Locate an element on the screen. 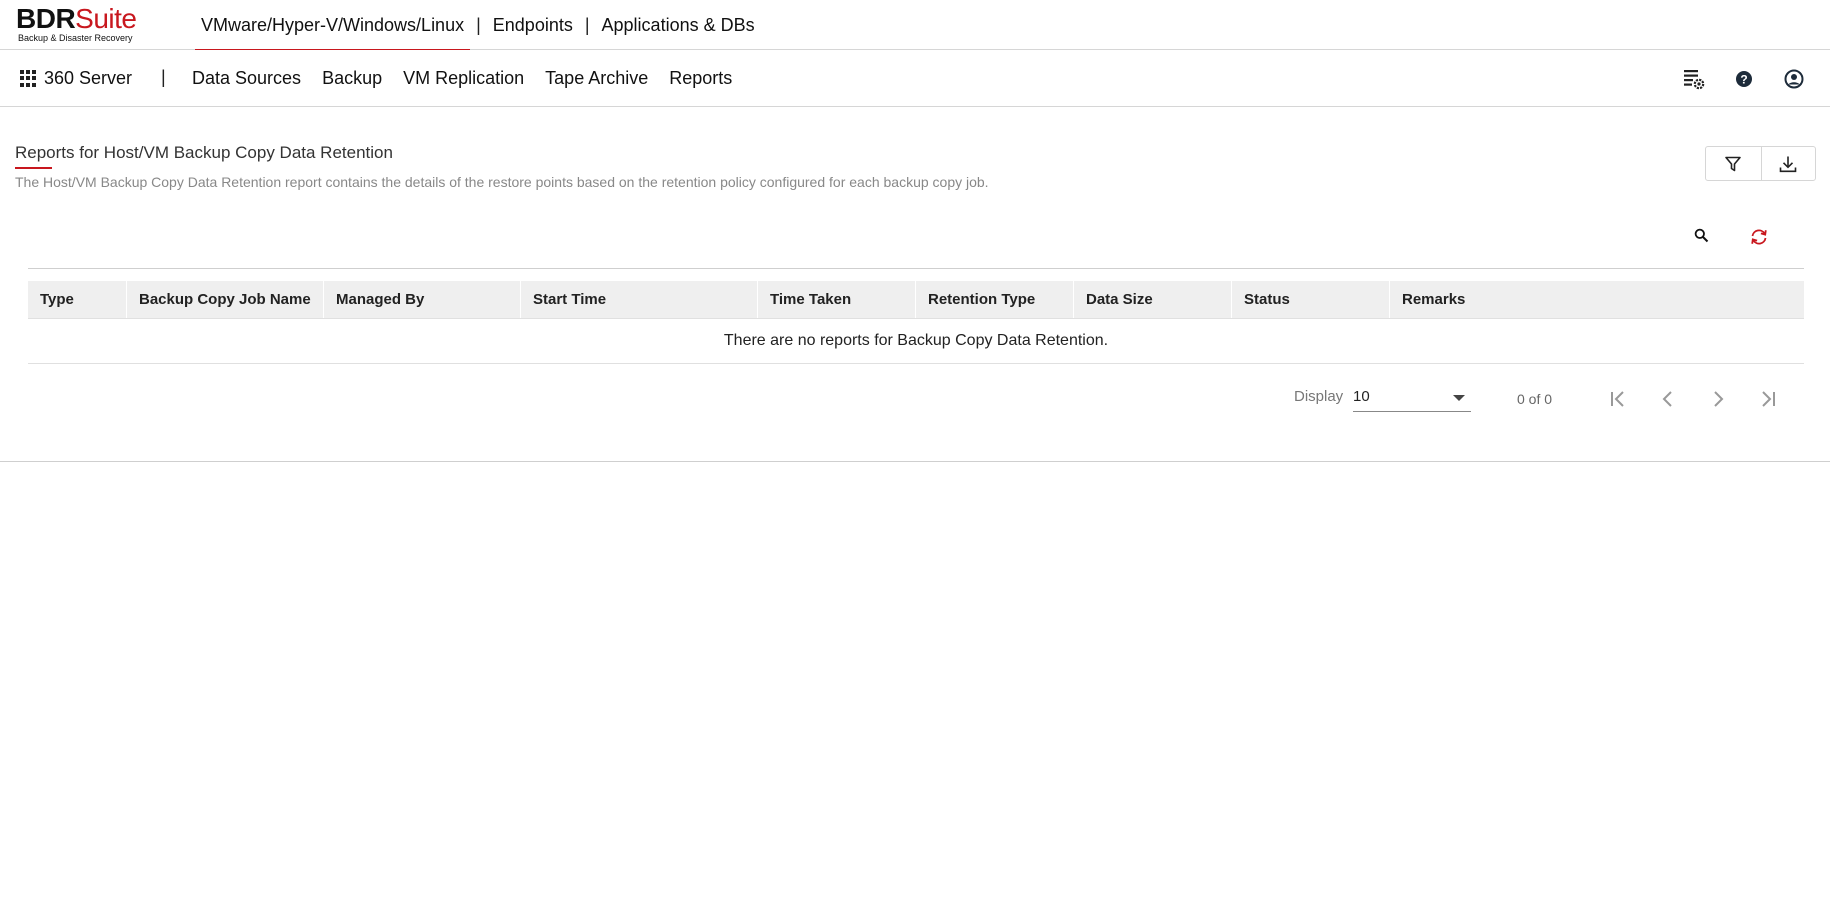 Image resolution: width=1830 pixels, height=902 pixels. first-page-icon is located at coordinates (1618, 399).